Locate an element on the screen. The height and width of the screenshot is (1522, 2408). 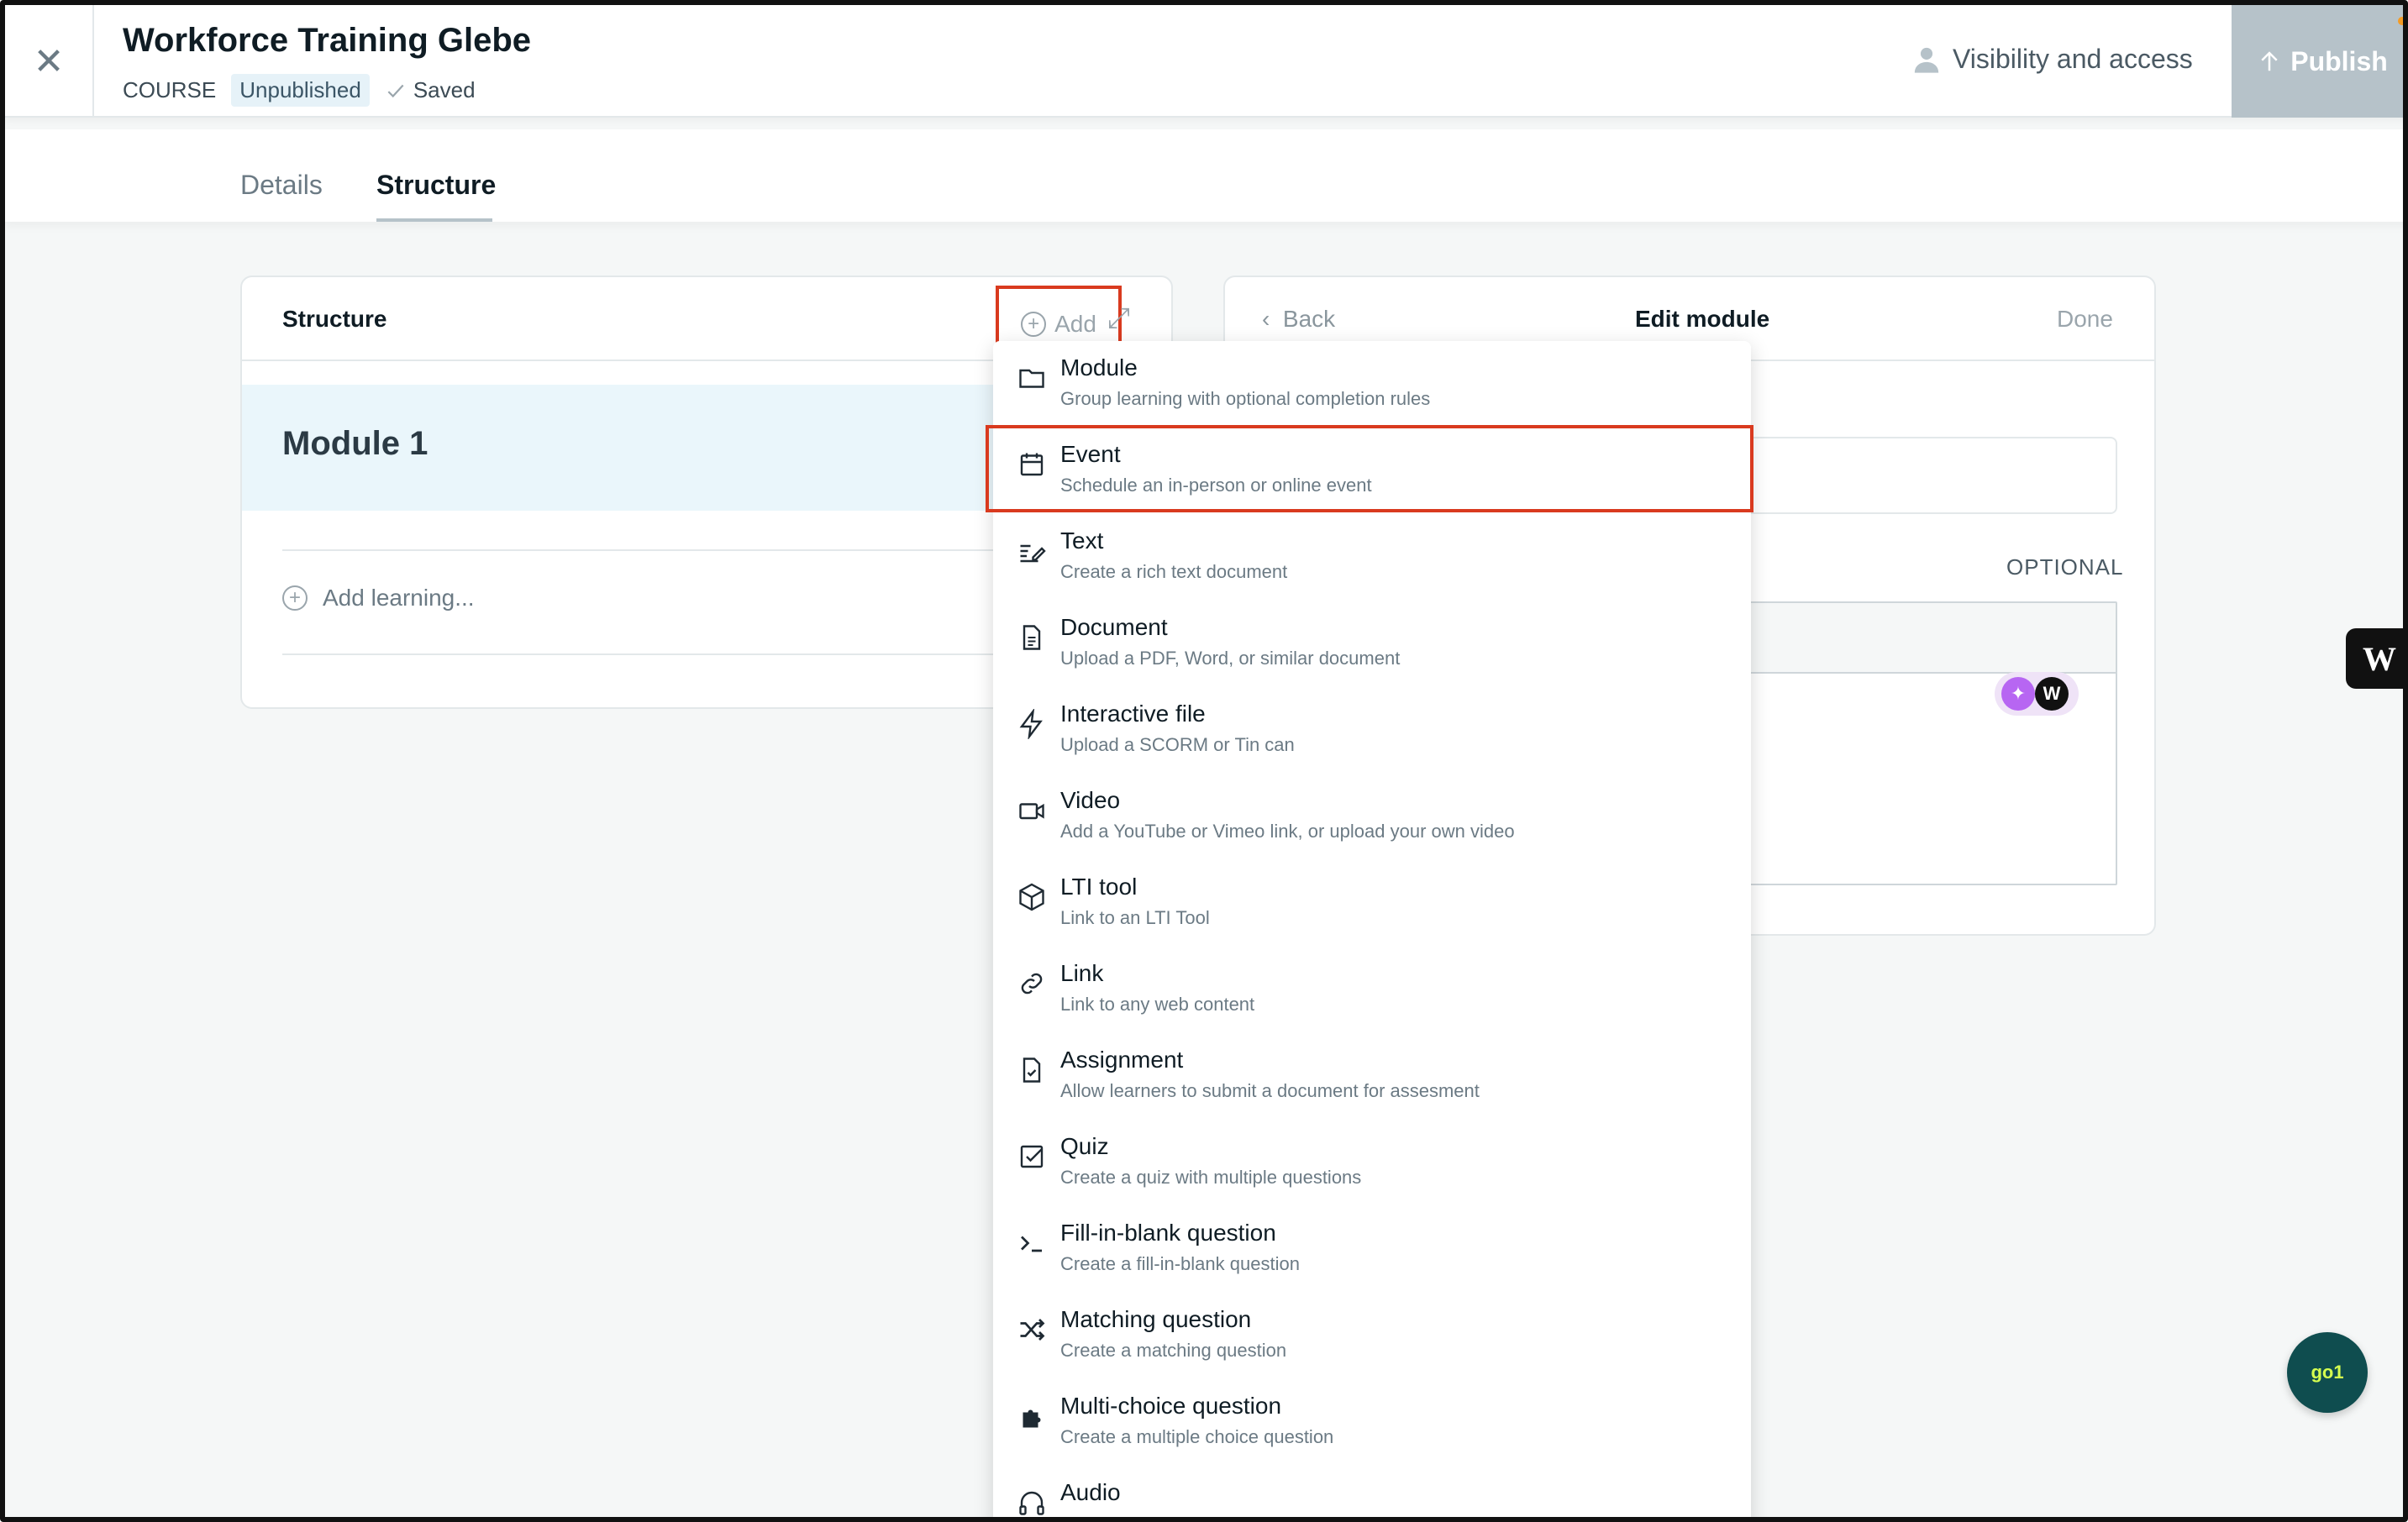
done-button: Done is located at coordinates (2085, 319).